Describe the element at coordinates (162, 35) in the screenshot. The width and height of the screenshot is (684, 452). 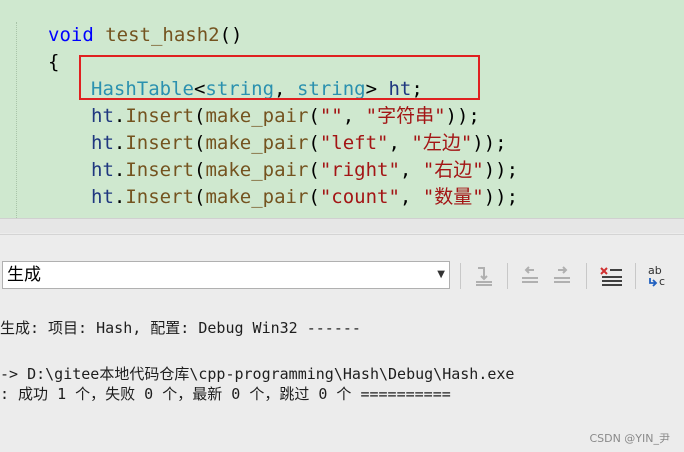
I see `code-token: test_hash2` at that location.